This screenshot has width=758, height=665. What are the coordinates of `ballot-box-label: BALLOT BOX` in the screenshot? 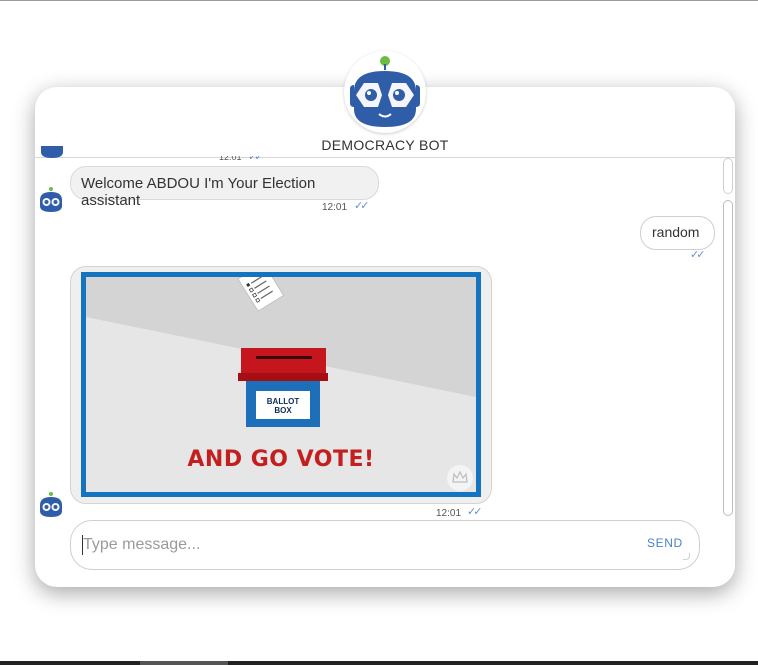 It's located at (283, 406).